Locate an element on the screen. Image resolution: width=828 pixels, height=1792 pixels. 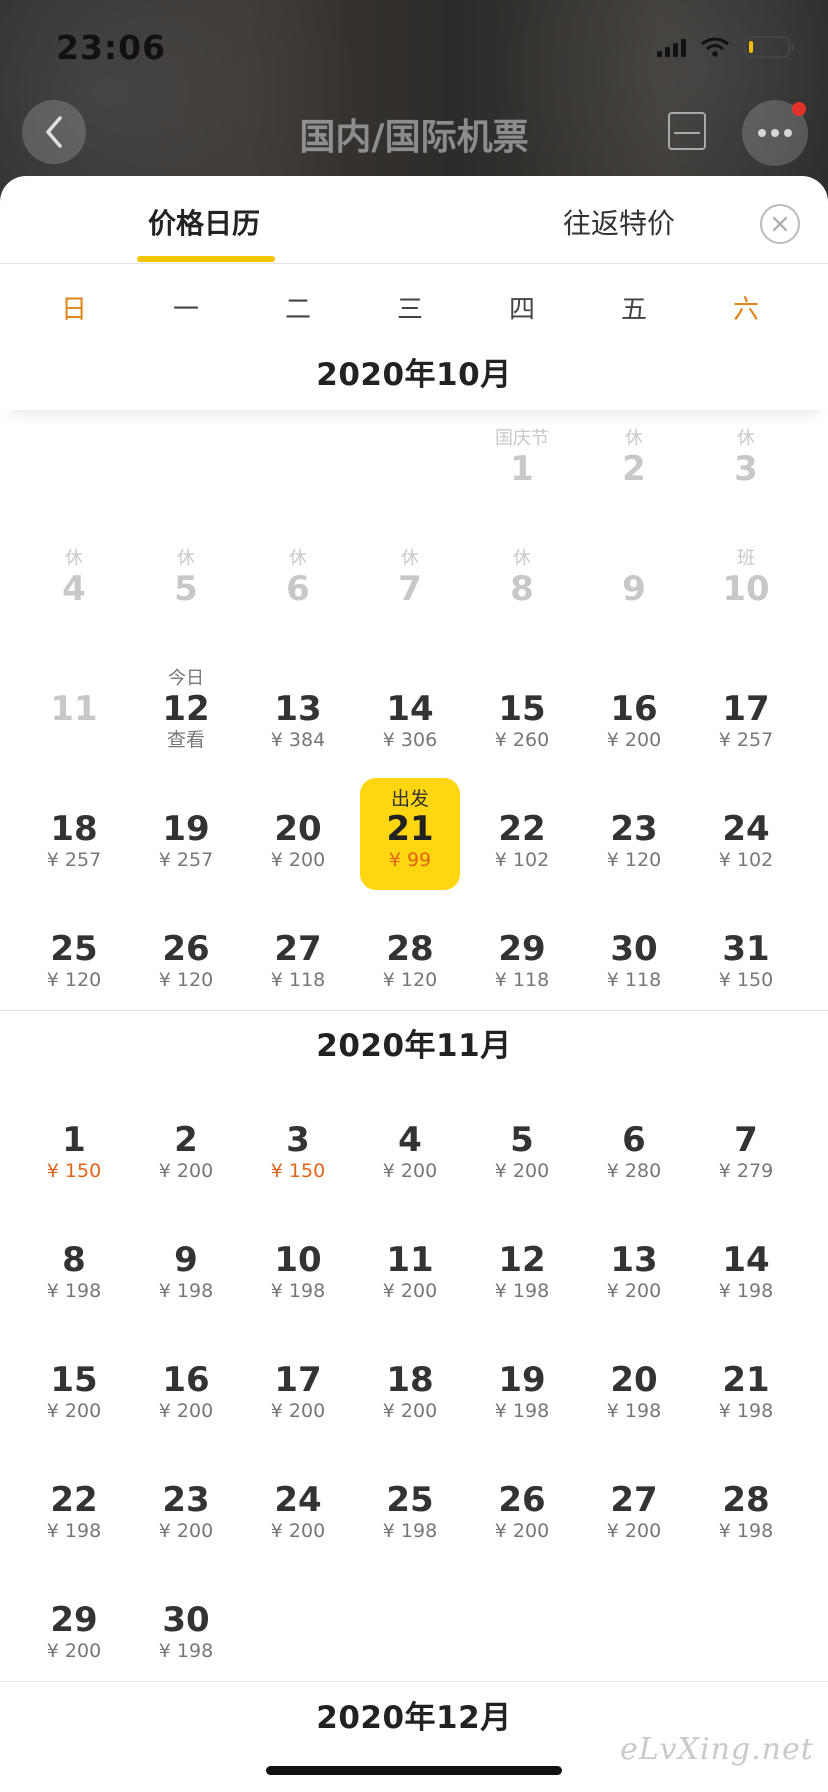
day-cell: 29 ¥ 200 is located at coordinates (74, 1621).